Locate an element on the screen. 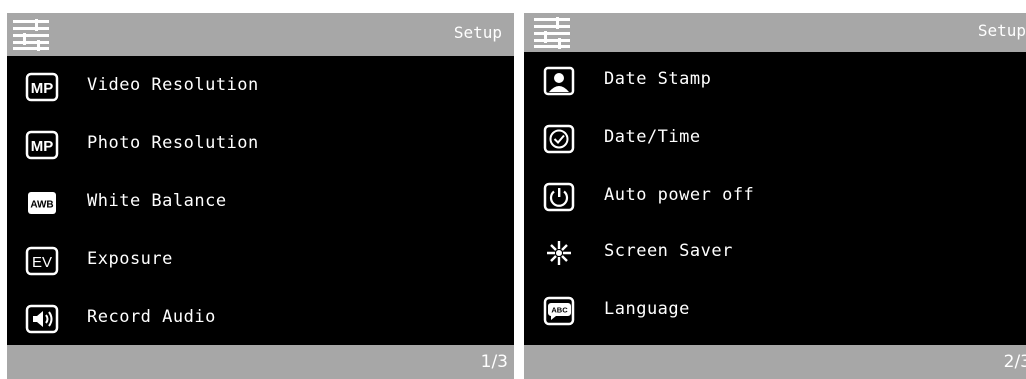 This screenshot has width=1026, height=379. menu-item-label: Date Stamp is located at coordinates (658, 79).